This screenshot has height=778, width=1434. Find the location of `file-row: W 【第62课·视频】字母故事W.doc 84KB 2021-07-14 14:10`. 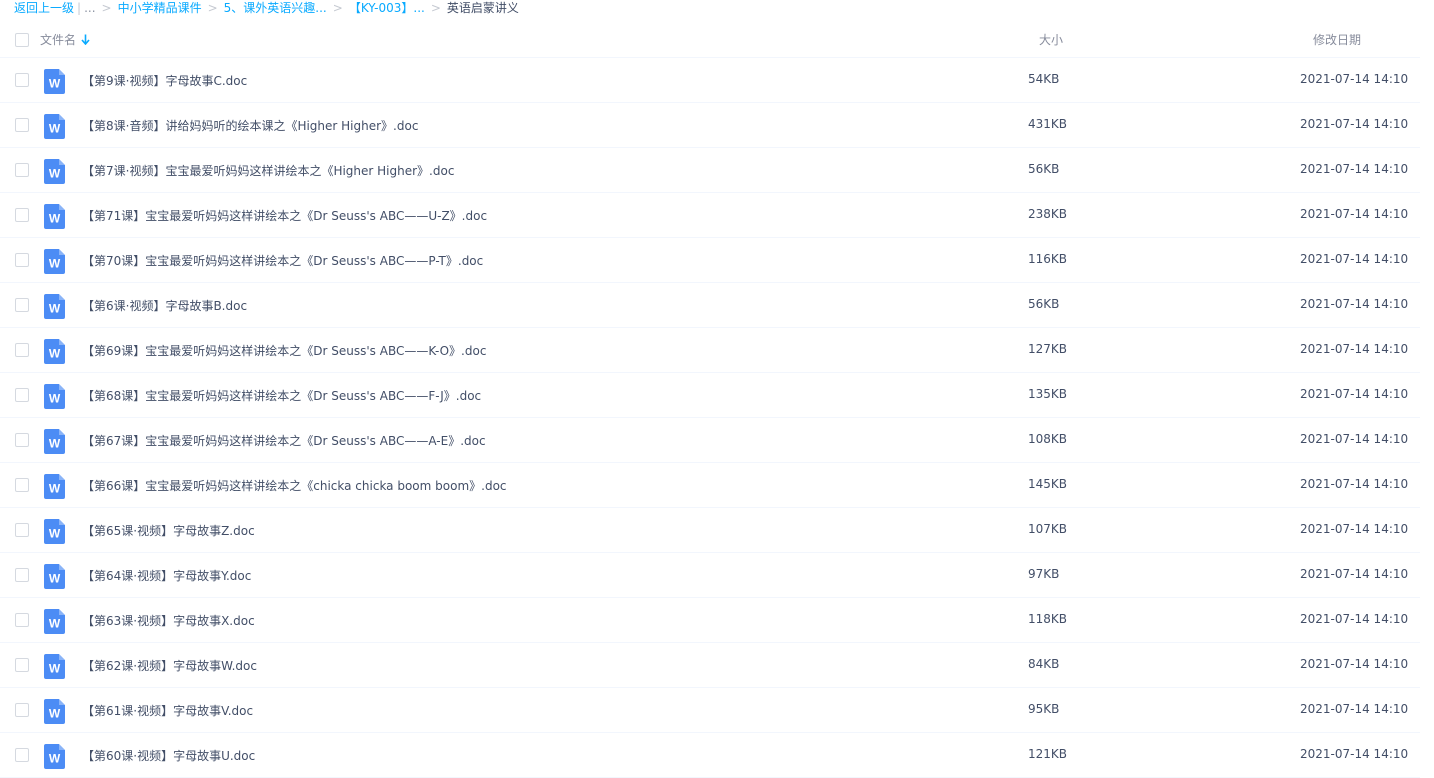

file-row: W 【第62课·视频】字母故事W.doc 84KB 2021-07-14 14:10 is located at coordinates (710, 665).